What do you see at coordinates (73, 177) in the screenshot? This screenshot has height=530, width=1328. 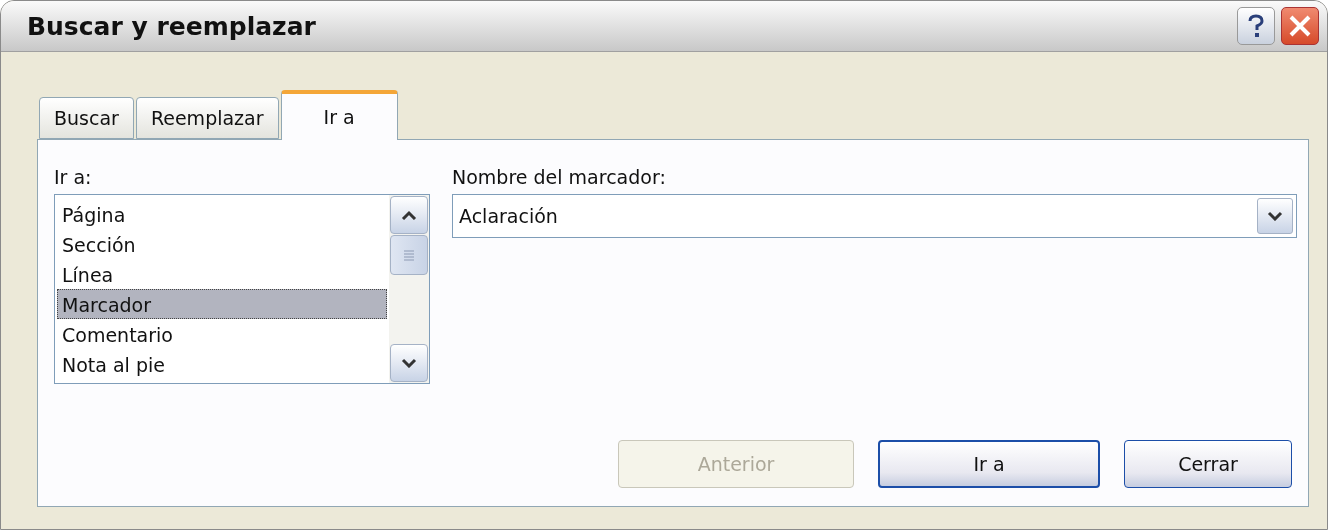 I see `list-label: Ir a:` at bounding box center [73, 177].